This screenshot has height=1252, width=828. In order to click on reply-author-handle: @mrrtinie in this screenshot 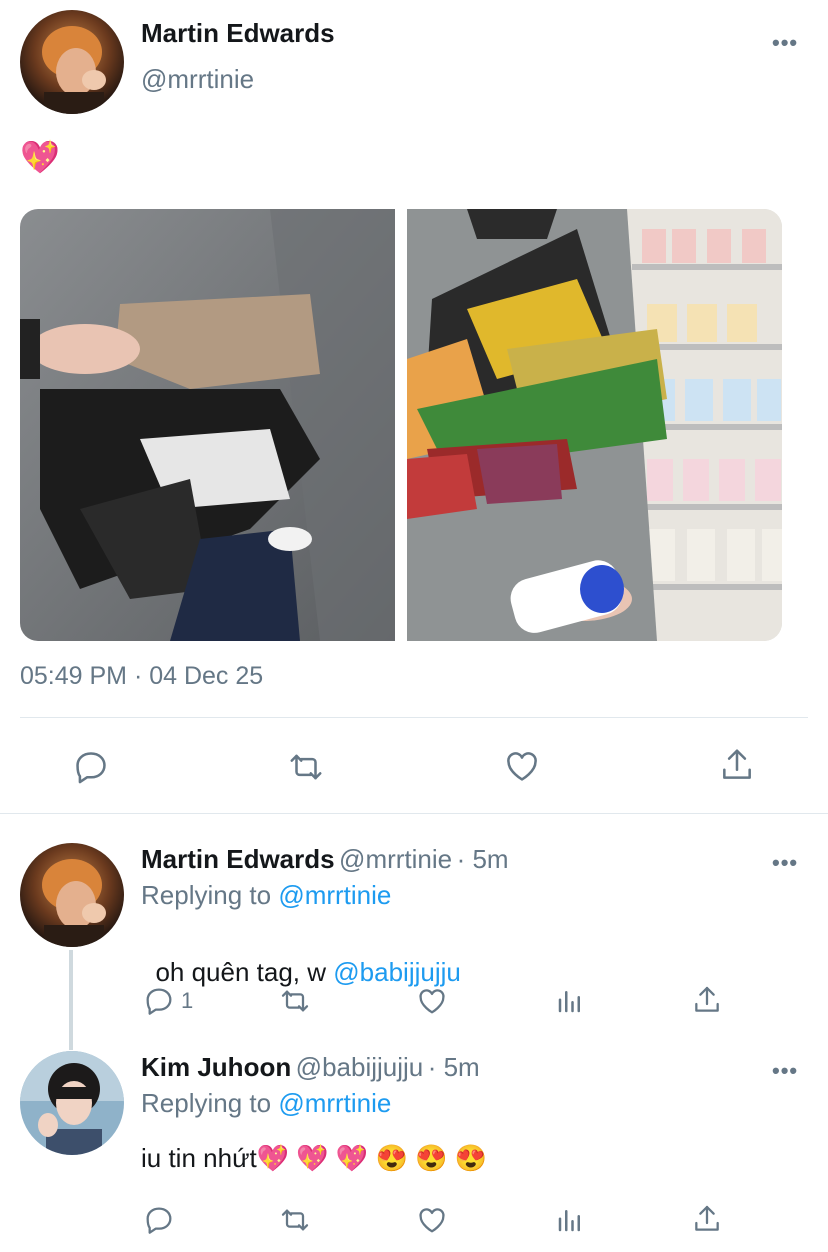, I will do `click(395, 859)`.